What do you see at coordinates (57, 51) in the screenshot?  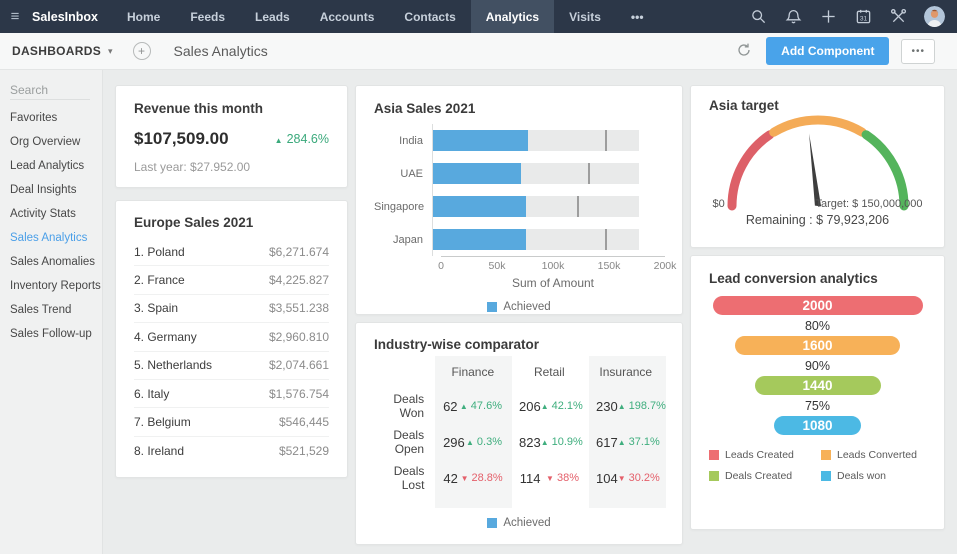 I see `dashboards-label: DASHBOARDS` at bounding box center [57, 51].